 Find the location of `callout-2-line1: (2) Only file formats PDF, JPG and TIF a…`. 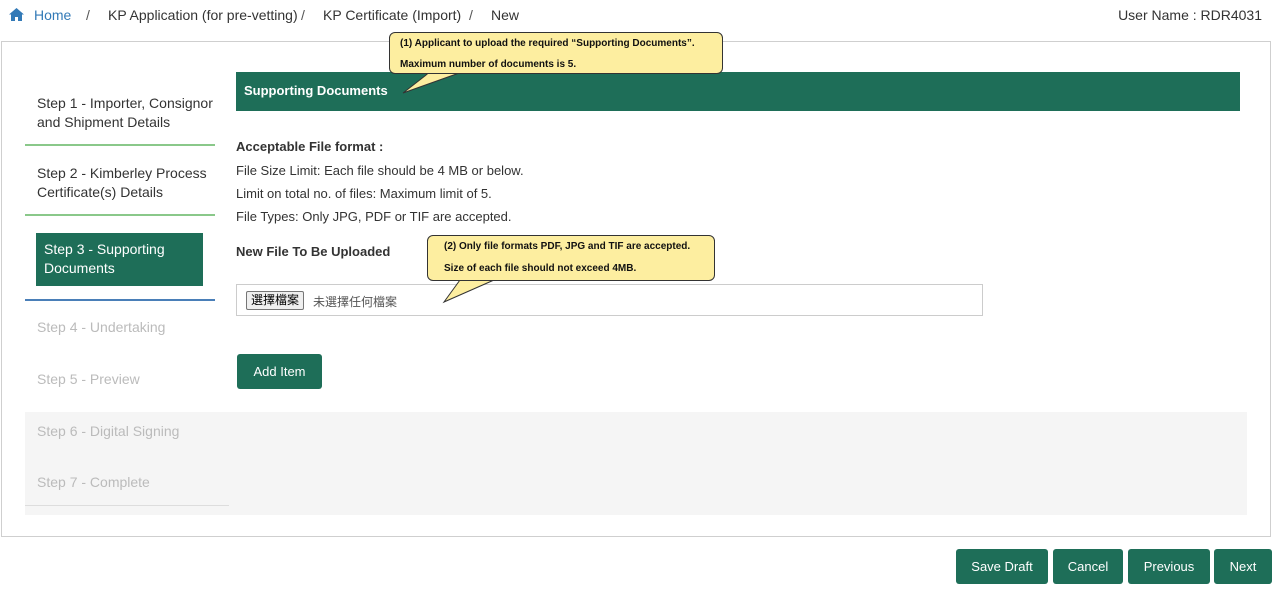

callout-2-line1: (2) Only file formats PDF, JPG and TIF a… is located at coordinates (567, 246).